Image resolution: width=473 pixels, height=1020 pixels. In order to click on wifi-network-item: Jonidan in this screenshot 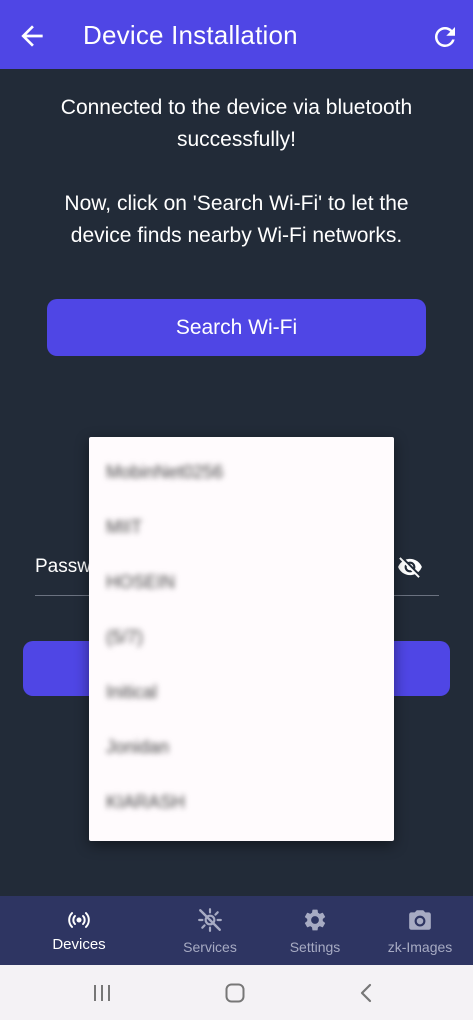, I will do `click(137, 752)`.